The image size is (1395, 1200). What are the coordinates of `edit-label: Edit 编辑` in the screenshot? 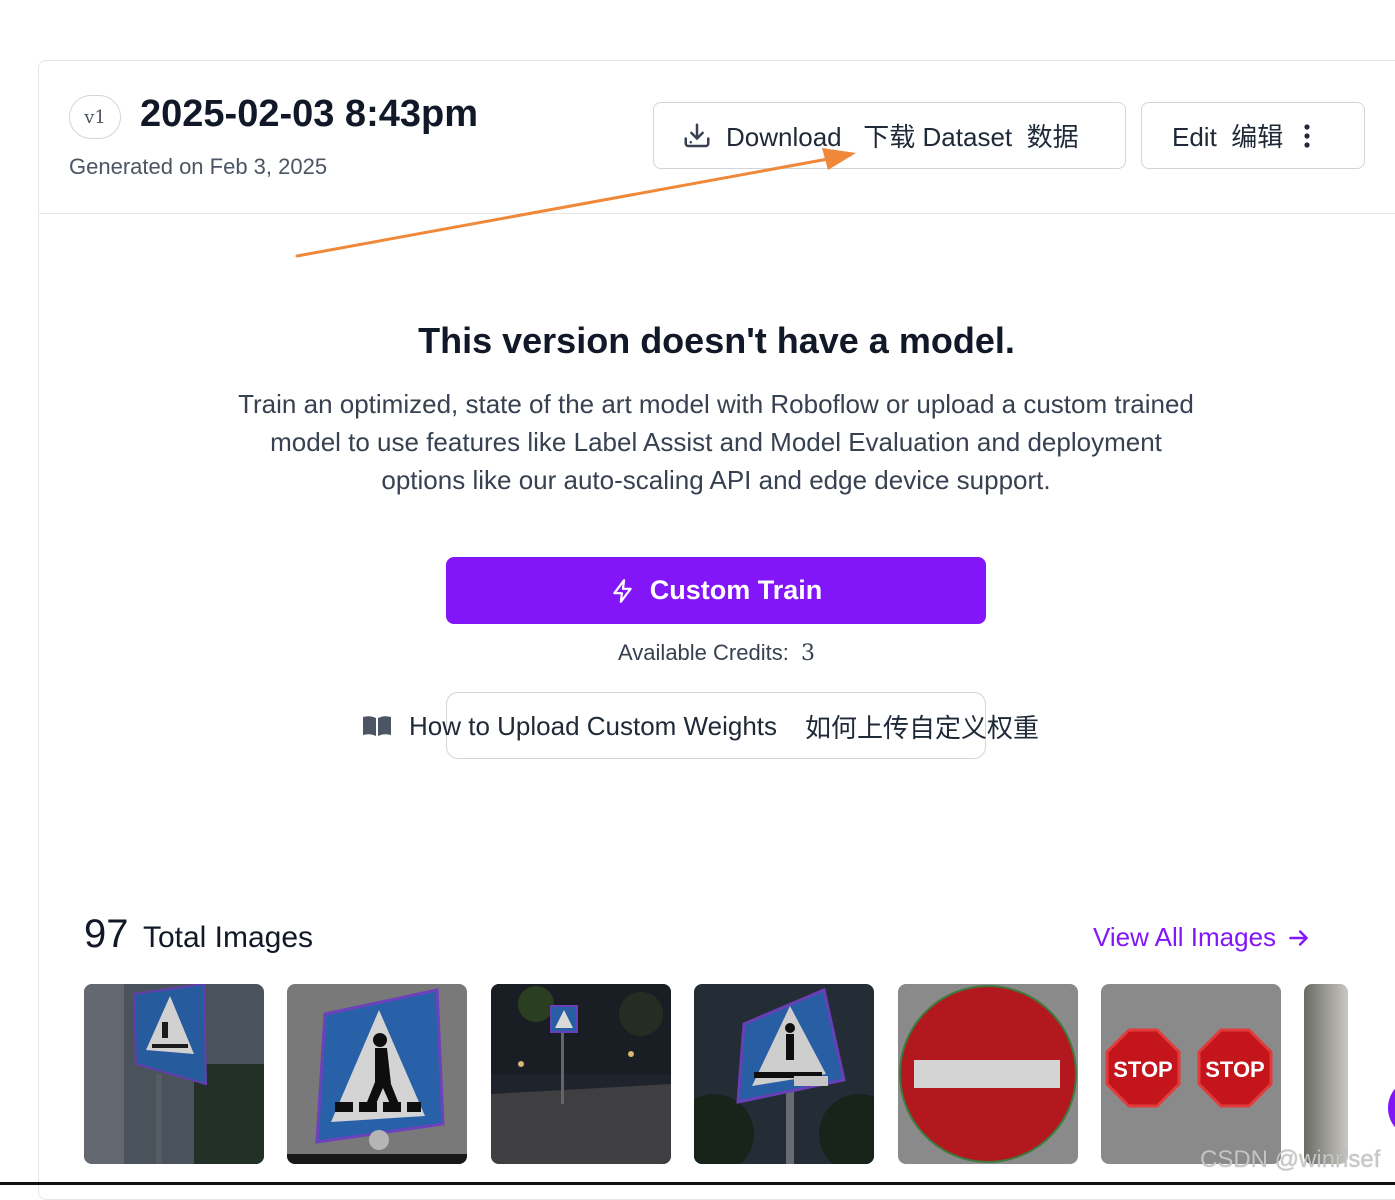 It's located at (1228, 137).